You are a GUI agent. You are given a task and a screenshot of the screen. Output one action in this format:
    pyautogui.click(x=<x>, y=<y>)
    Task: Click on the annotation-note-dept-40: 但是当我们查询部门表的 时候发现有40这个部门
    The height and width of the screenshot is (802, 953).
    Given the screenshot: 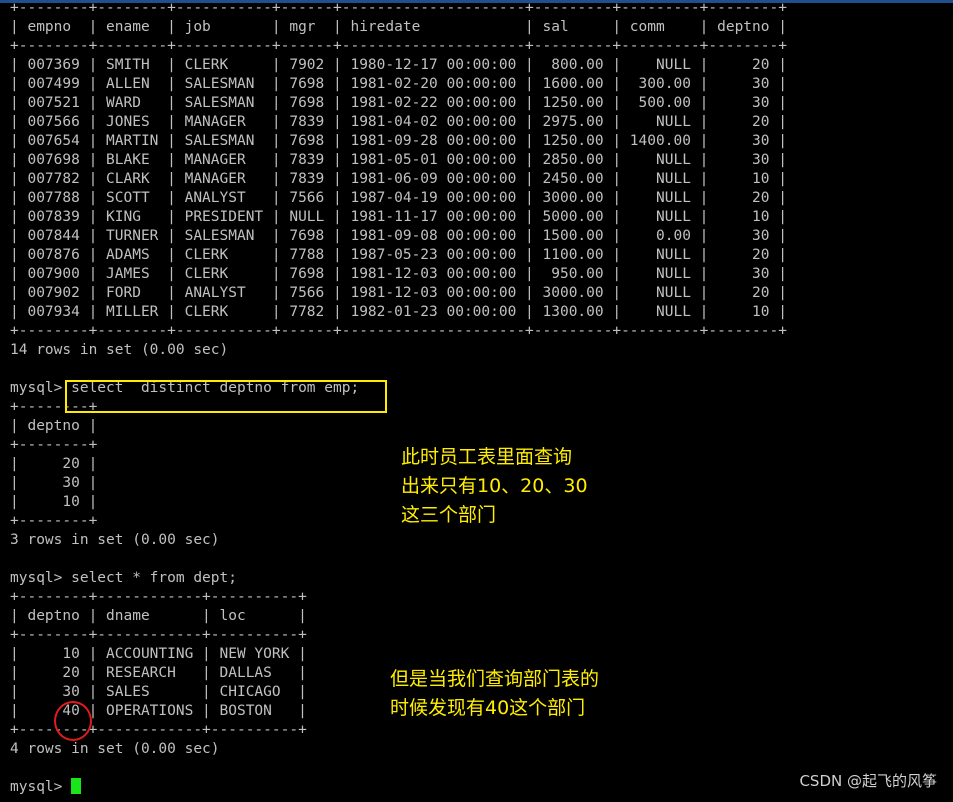 What is the action you would take?
    pyautogui.click(x=495, y=693)
    